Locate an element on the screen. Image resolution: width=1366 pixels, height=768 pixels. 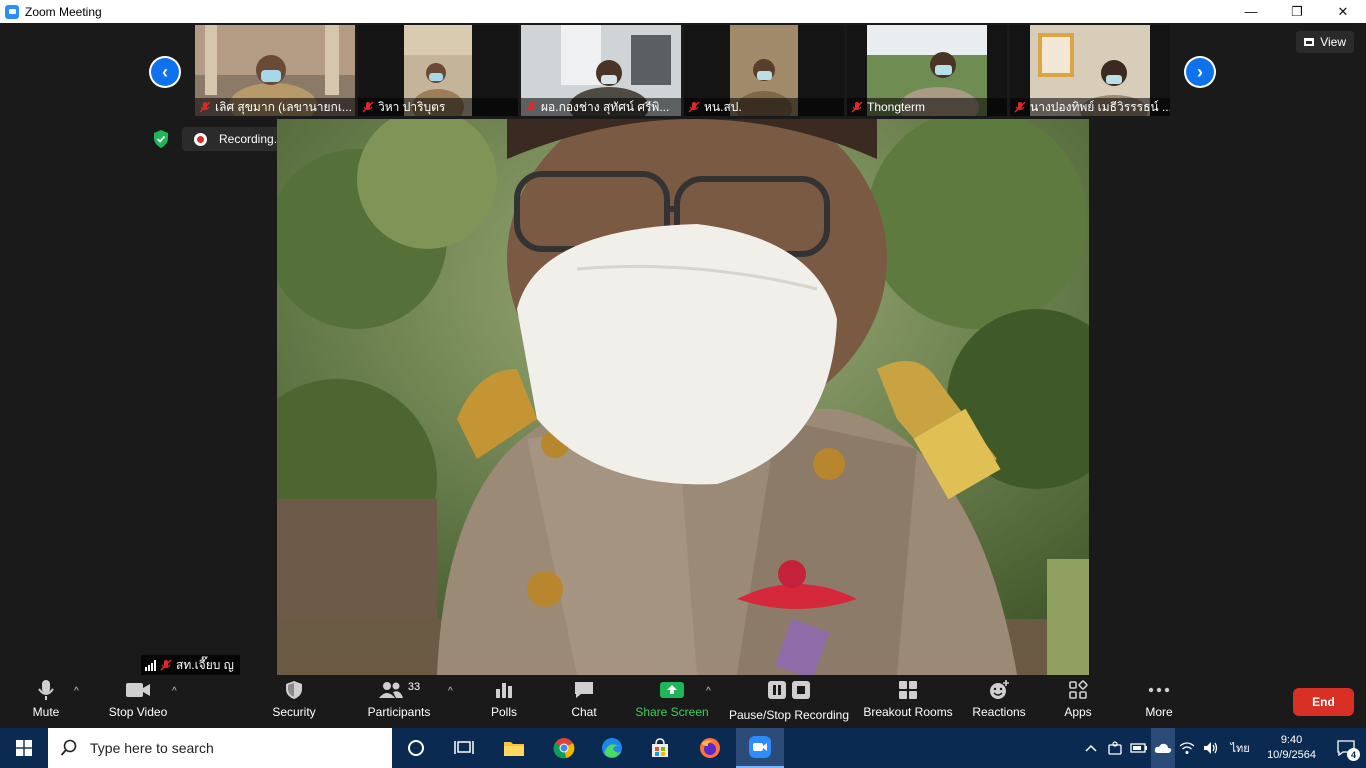
title-bar: Zoom Meeting — ❐ ✕ is located at coordinates (683, 11).